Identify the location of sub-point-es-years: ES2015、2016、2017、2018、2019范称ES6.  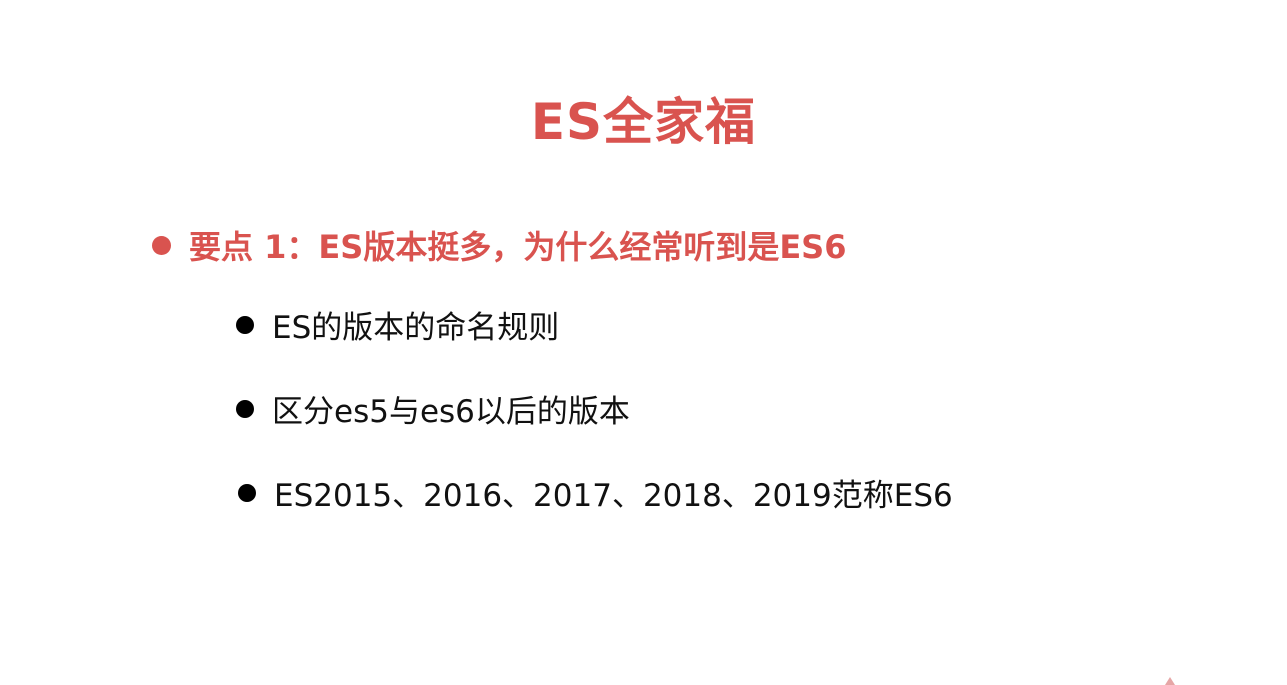
(595, 492).